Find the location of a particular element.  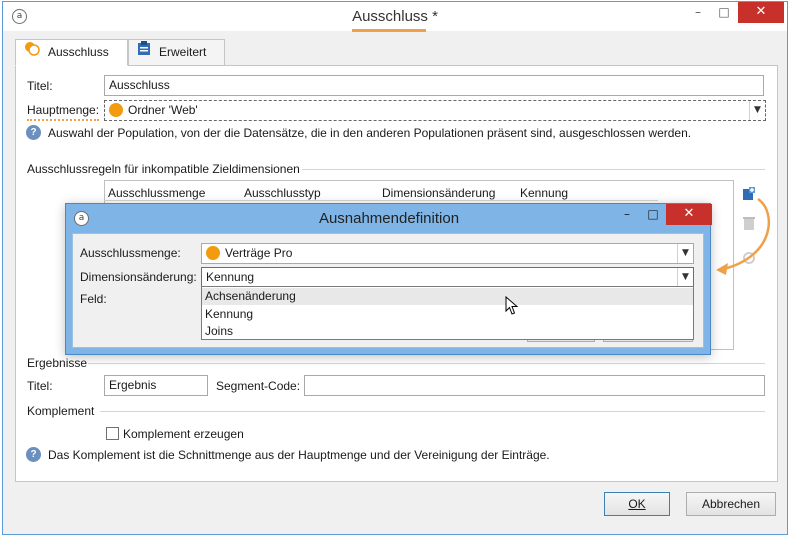

title-bar: a Ausschluss * – □ ✕ is located at coordinates (395, 17).